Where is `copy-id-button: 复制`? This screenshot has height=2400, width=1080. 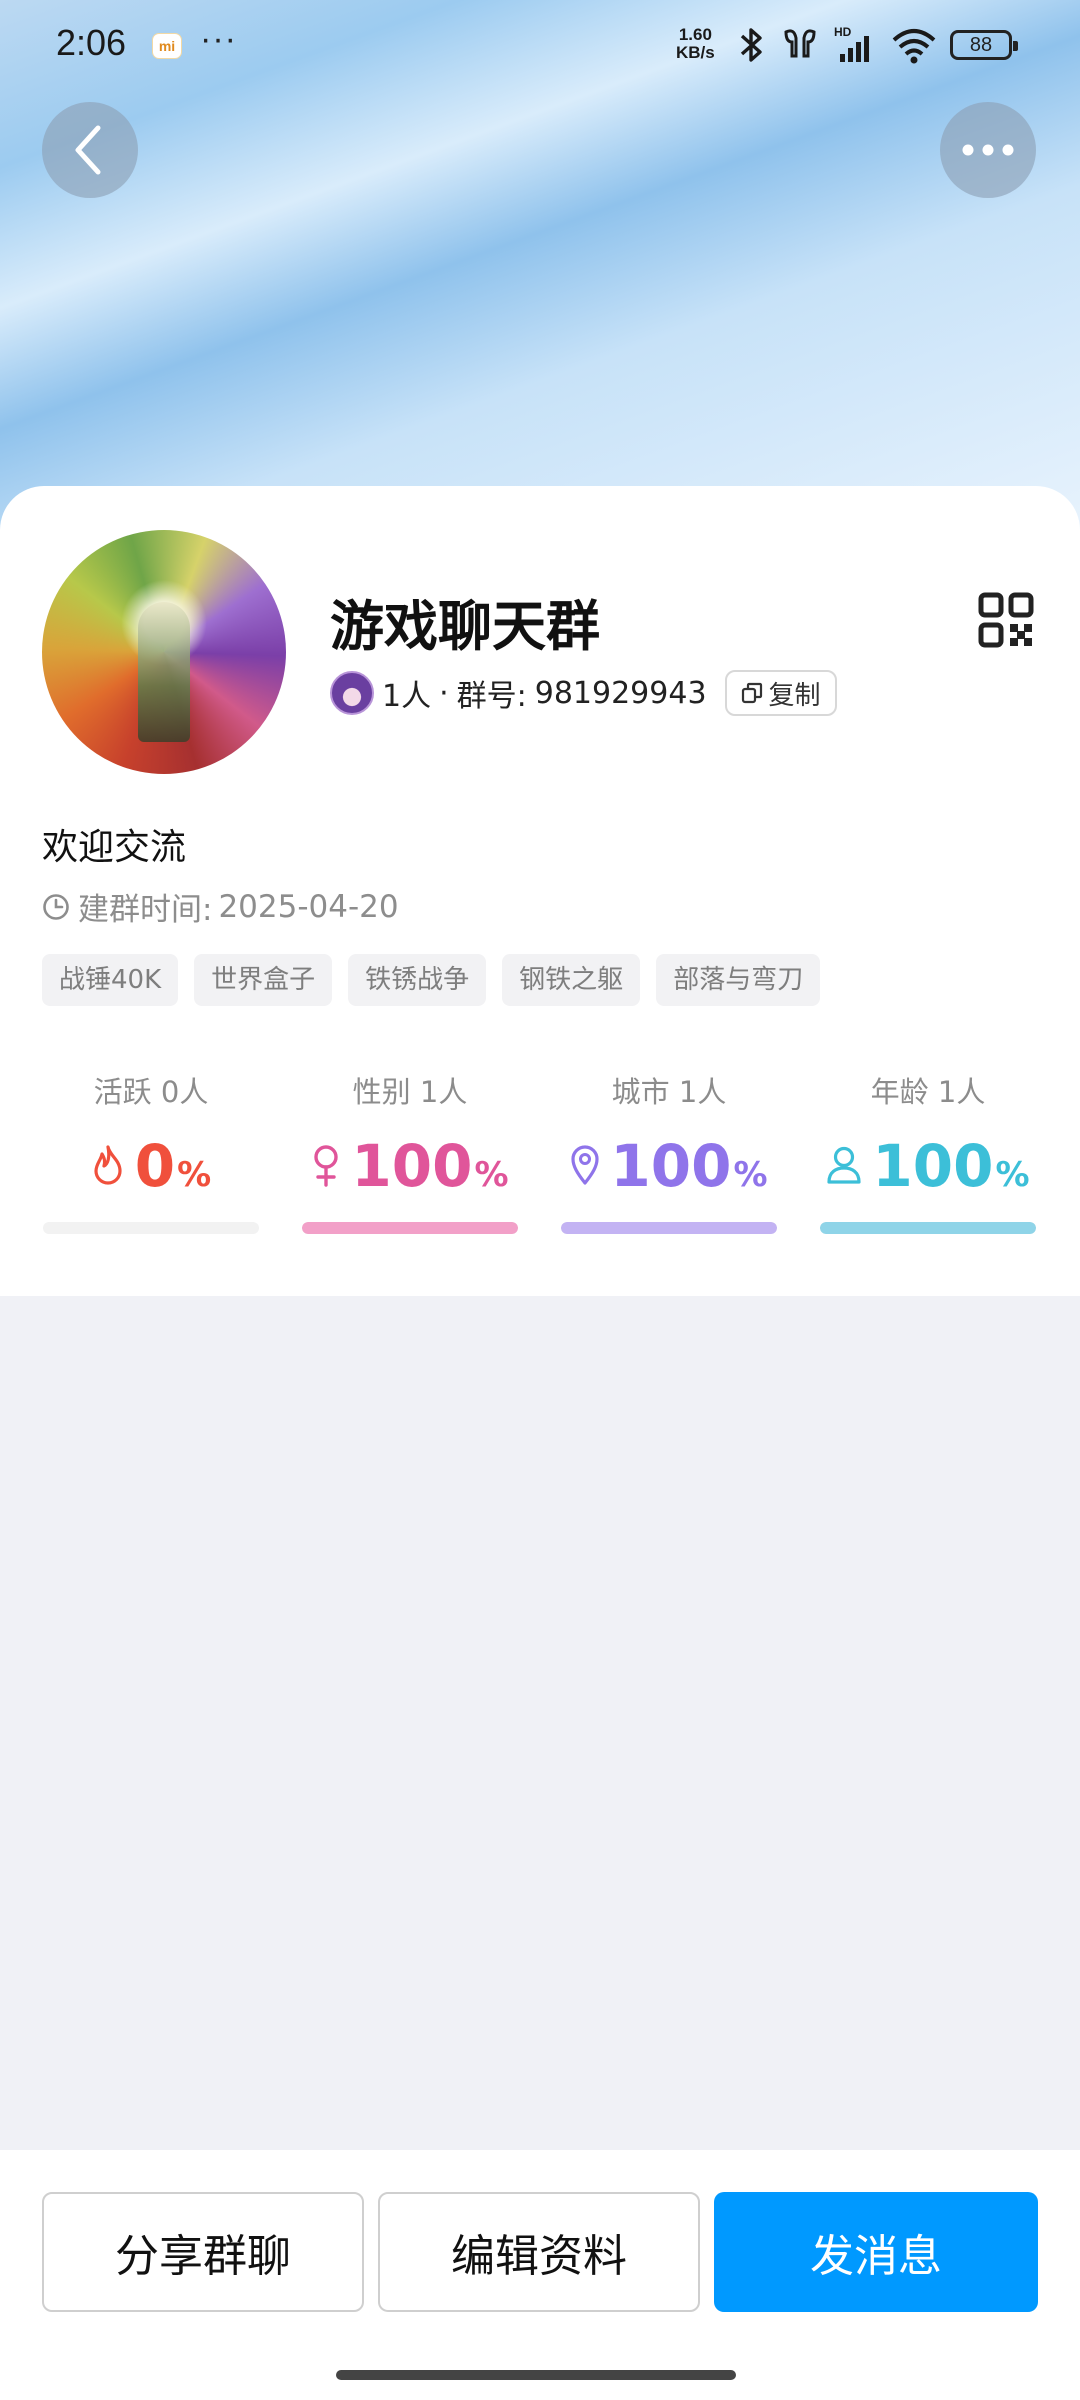 copy-id-button: 复制 is located at coordinates (780, 693).